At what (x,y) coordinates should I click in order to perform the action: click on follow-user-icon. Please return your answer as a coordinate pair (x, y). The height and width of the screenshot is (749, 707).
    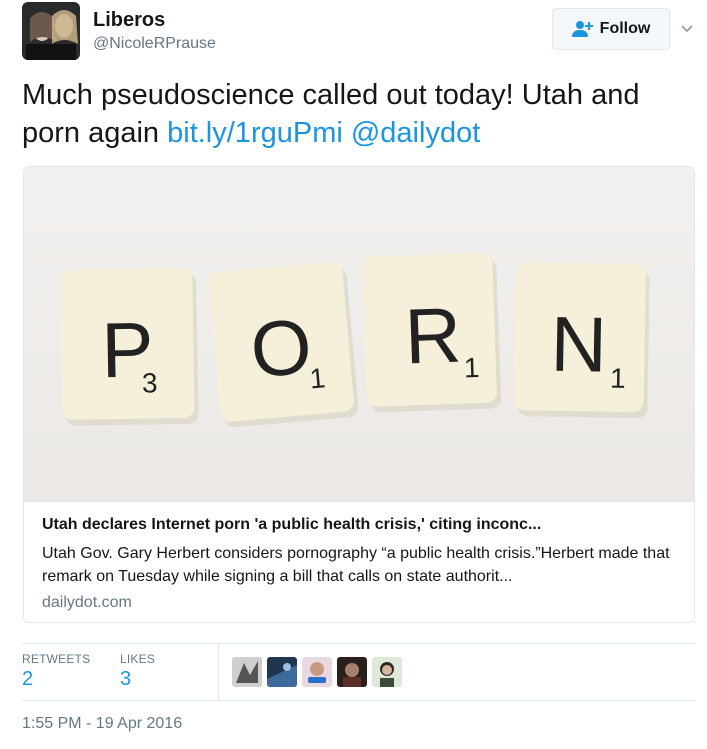
    Looking at the image, I should click on (582, 29).